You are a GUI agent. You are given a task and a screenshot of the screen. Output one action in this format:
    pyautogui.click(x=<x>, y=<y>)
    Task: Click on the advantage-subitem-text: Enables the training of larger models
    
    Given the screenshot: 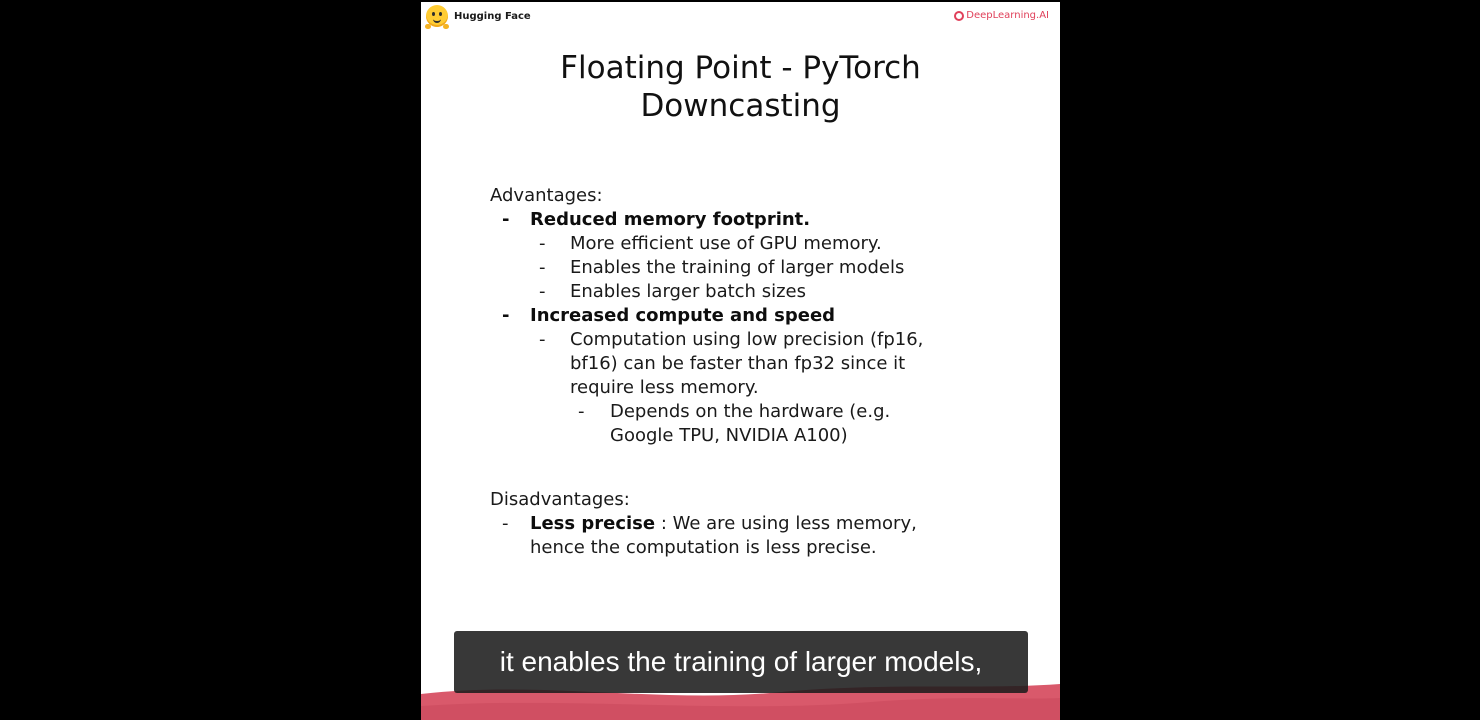 What is the action you would take?
    pyautogui.click(x=737, y=267)
    